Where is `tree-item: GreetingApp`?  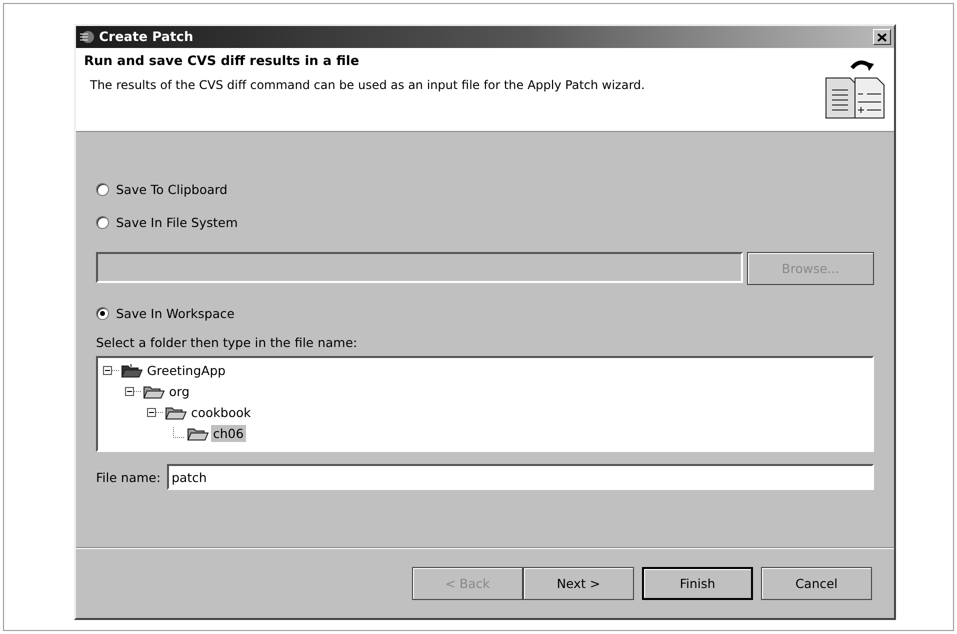 tree-item: GreetingApp is located at coordinates (186, 370).